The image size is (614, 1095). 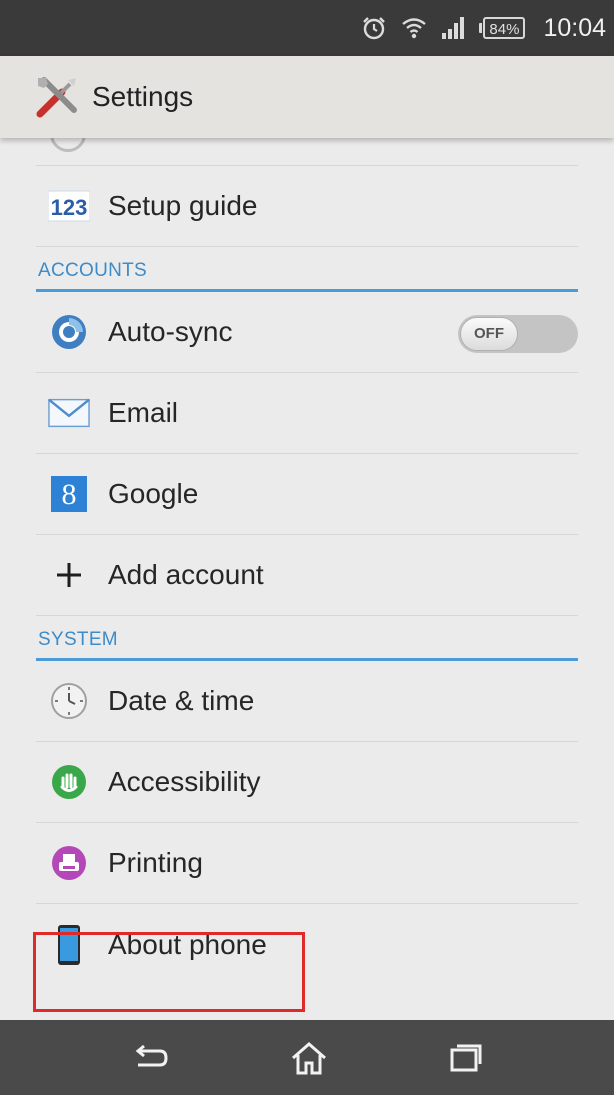 I want to click on google-label: Google, so click(x=153, y=493).